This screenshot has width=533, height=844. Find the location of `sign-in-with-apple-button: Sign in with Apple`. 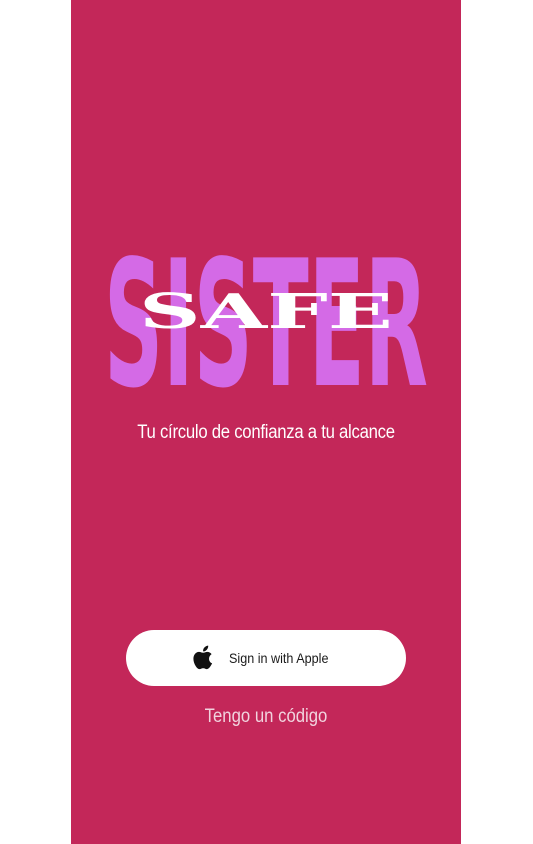

sign-in-with-apple-button: Sign in with Apple is located at coordinates (266, 658).